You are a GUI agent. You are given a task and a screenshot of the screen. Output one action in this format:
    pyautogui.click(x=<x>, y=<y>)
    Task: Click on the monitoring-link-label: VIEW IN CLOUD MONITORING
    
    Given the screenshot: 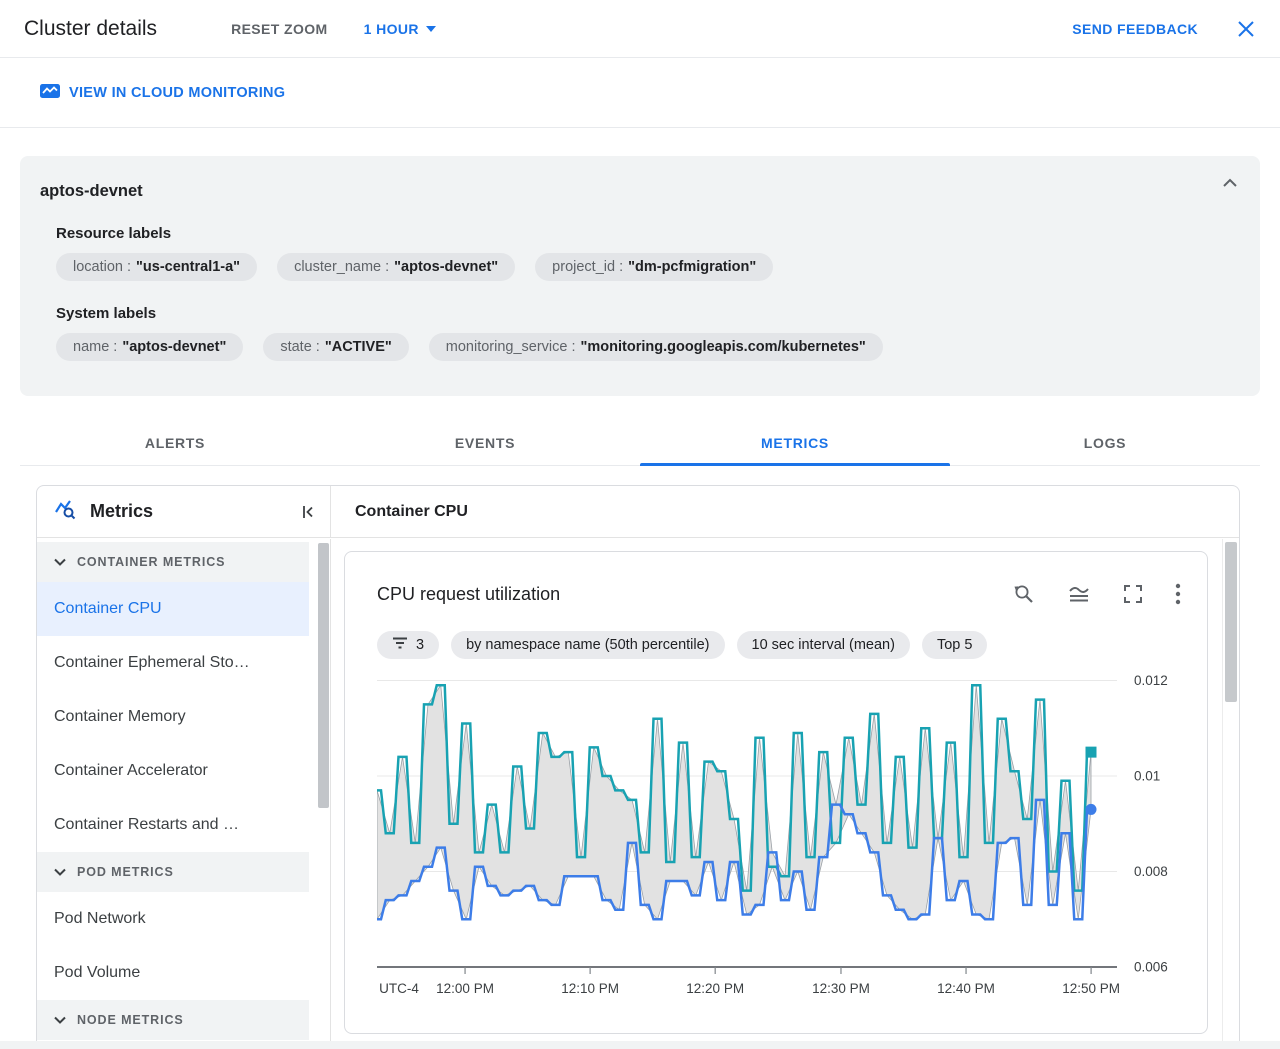 What is the action you would take?
    pyautogui.click(x=177, y=93)
    